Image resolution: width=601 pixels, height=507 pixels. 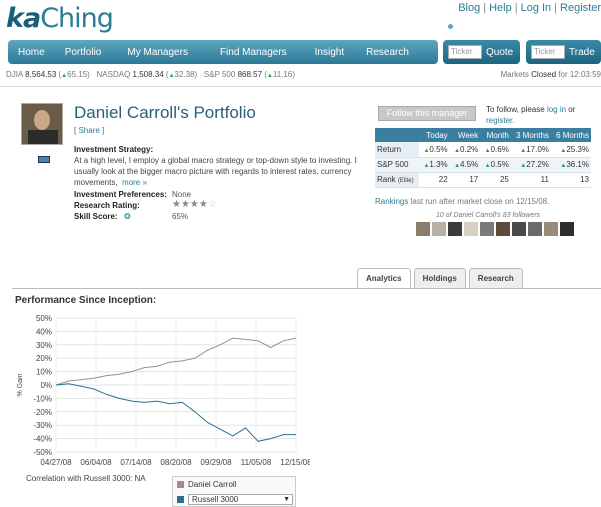 What do you see at coordinates (234, 491) in the screenshot?
I see `chart-legend: Daniel Carroll Russell 3000 ▼` at bounding box center [234, 491].